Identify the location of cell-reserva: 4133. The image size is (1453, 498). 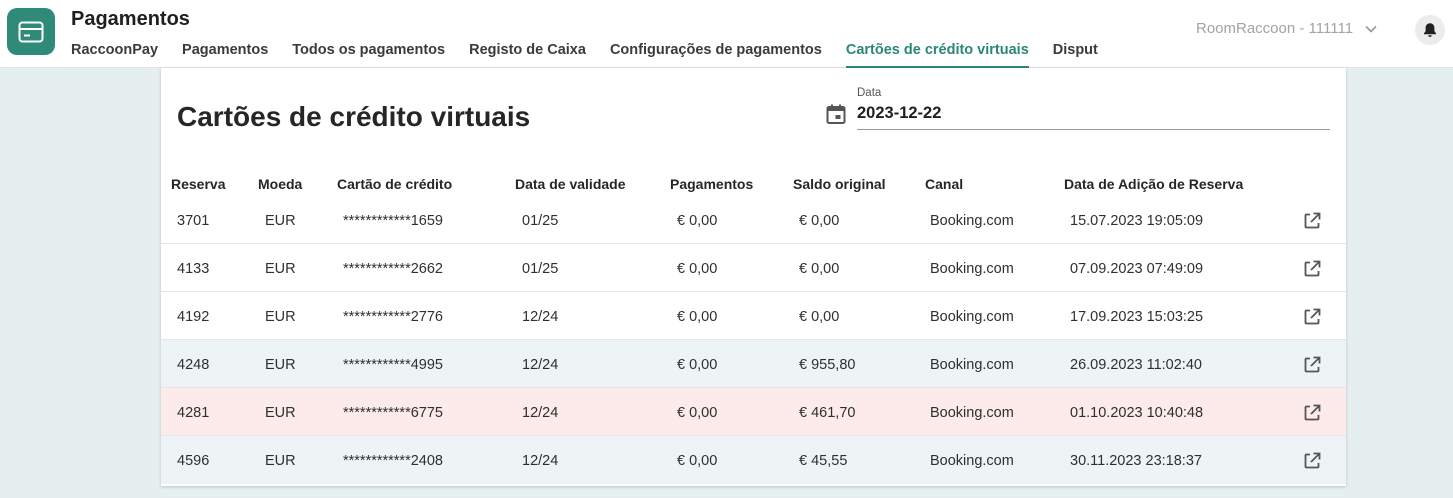
(193, 269).